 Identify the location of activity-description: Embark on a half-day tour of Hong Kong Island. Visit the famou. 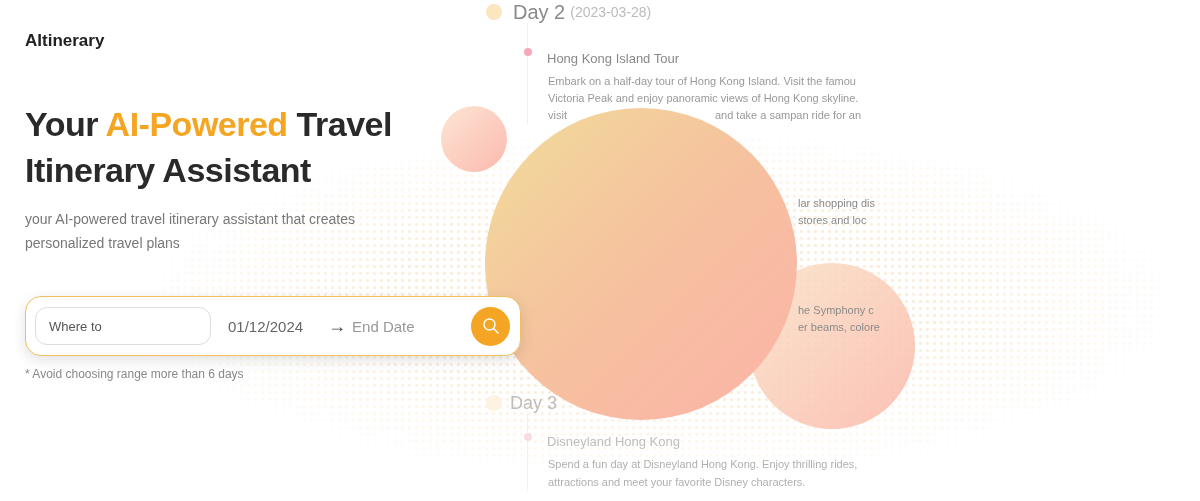
(702, 81).